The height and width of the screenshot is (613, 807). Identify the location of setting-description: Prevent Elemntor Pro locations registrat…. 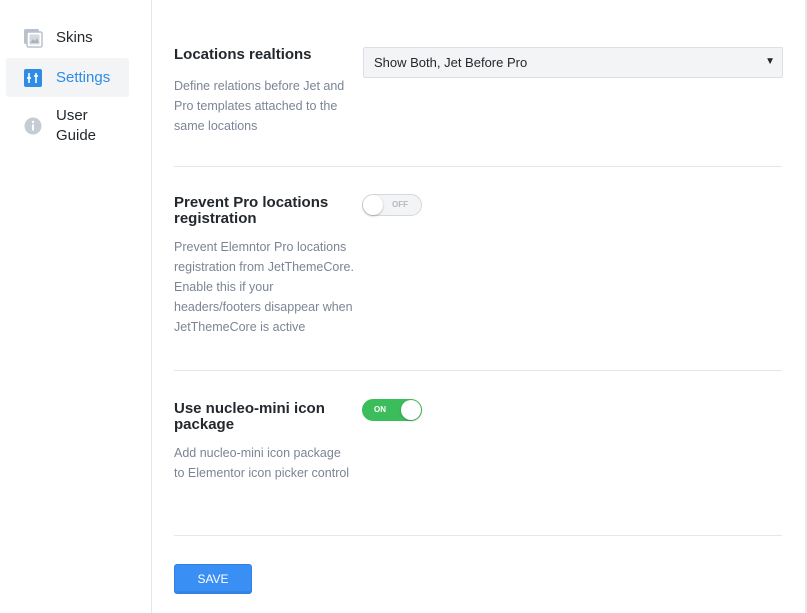
(264, 287).